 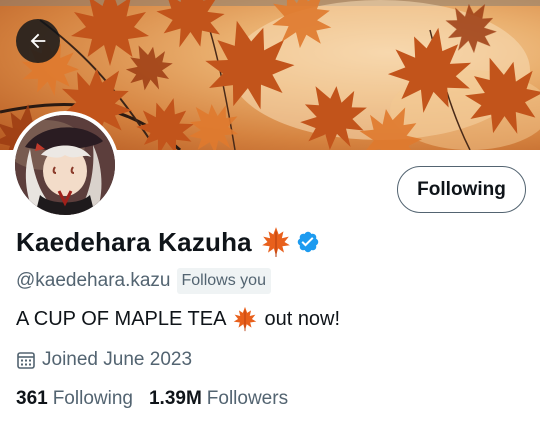 I want to click on followers-stat-link: 1.39M Followers, so click(x=218, y=399).